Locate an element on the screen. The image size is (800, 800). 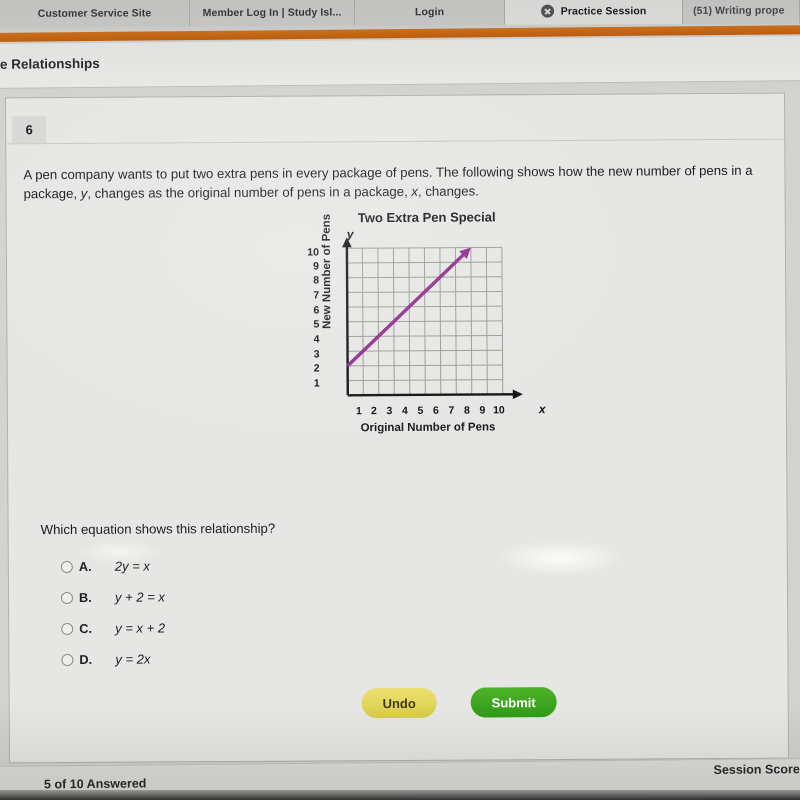
answer-option-d: D. y = 2x is located at coordinates (113, 659).